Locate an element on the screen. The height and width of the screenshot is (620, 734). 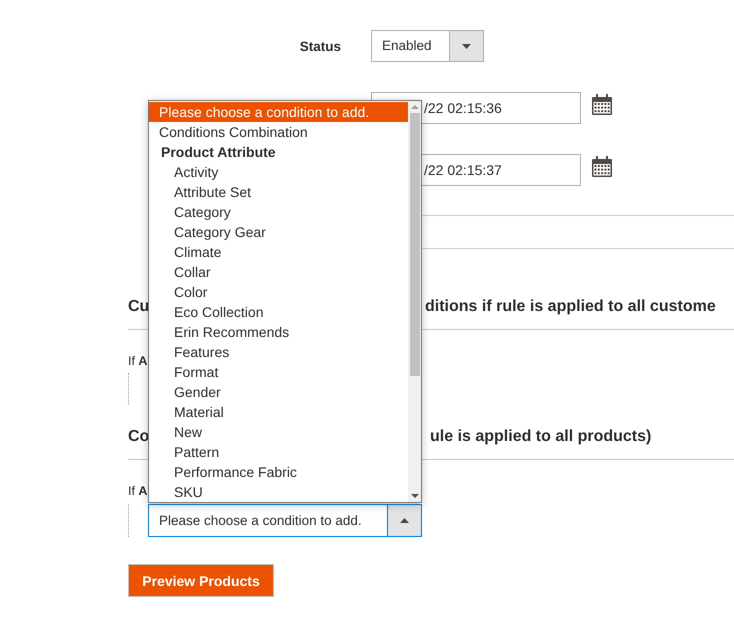
dropdown-option: SKU is located at coordinates (278, 492).